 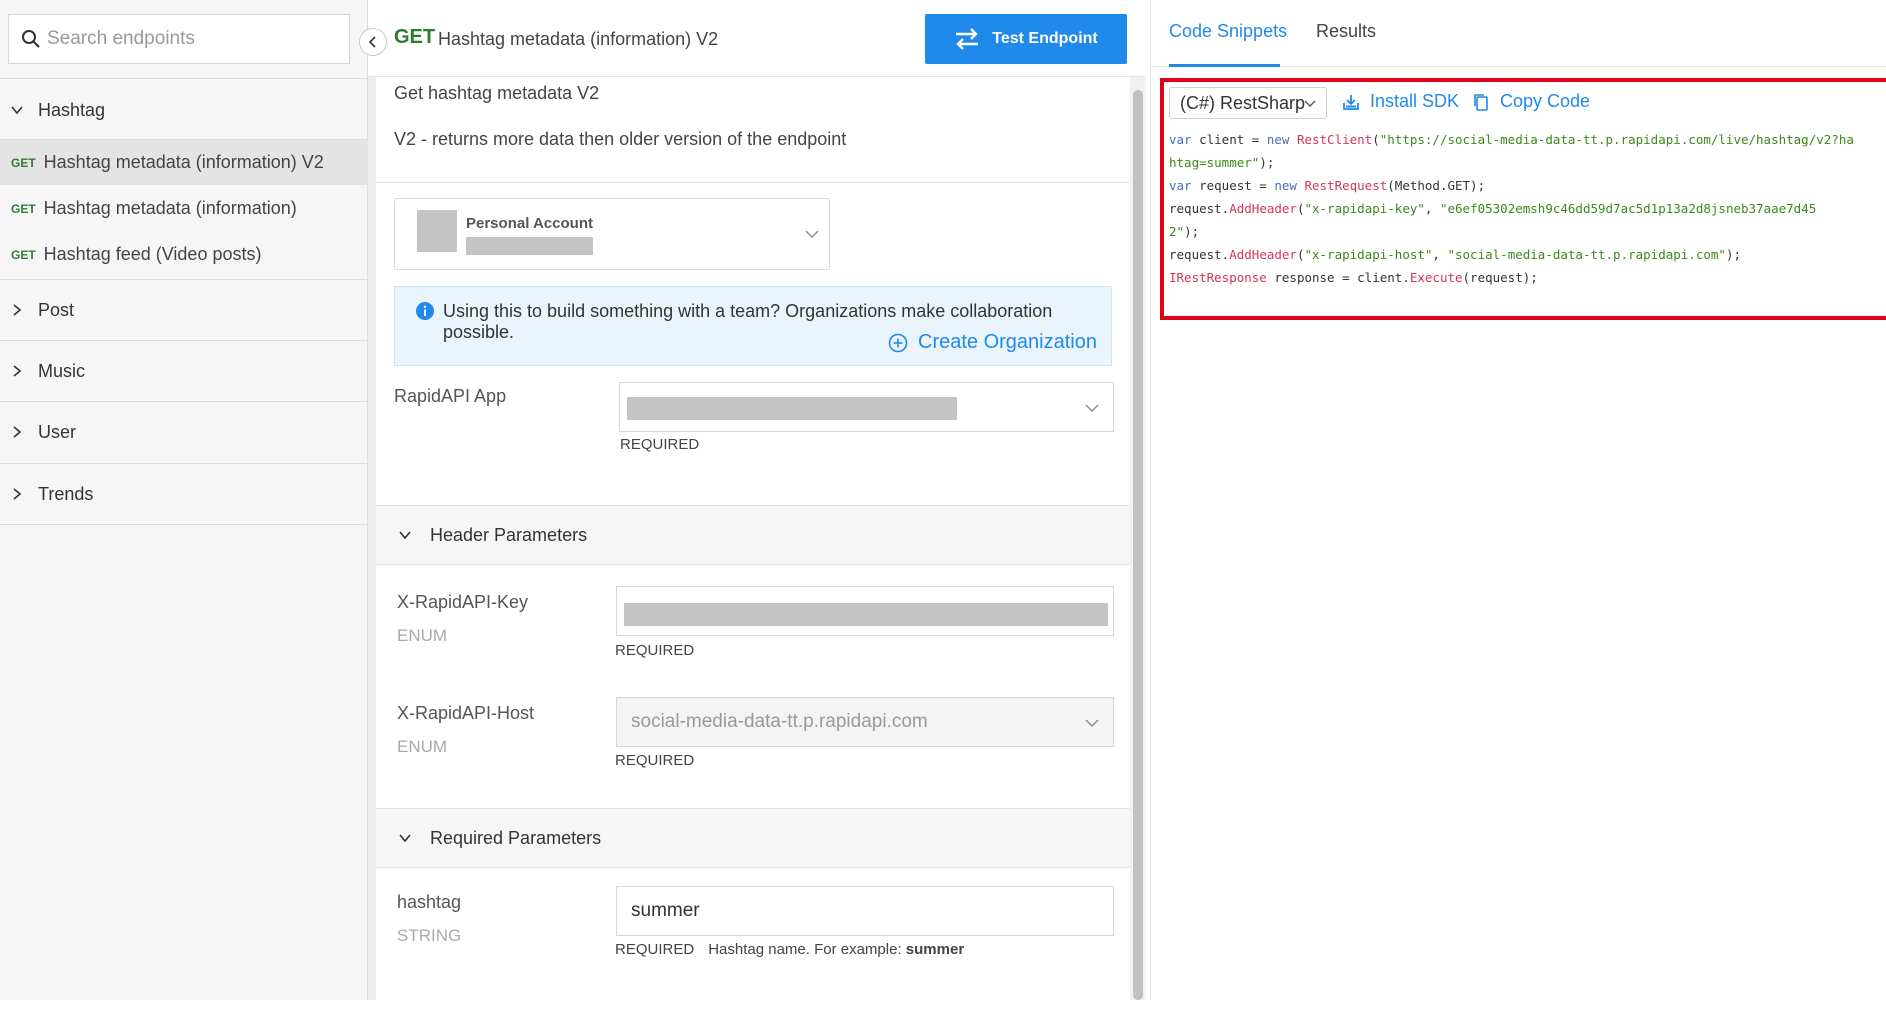 I want to click on code-line: 2");, so click(x=1184, y=231).